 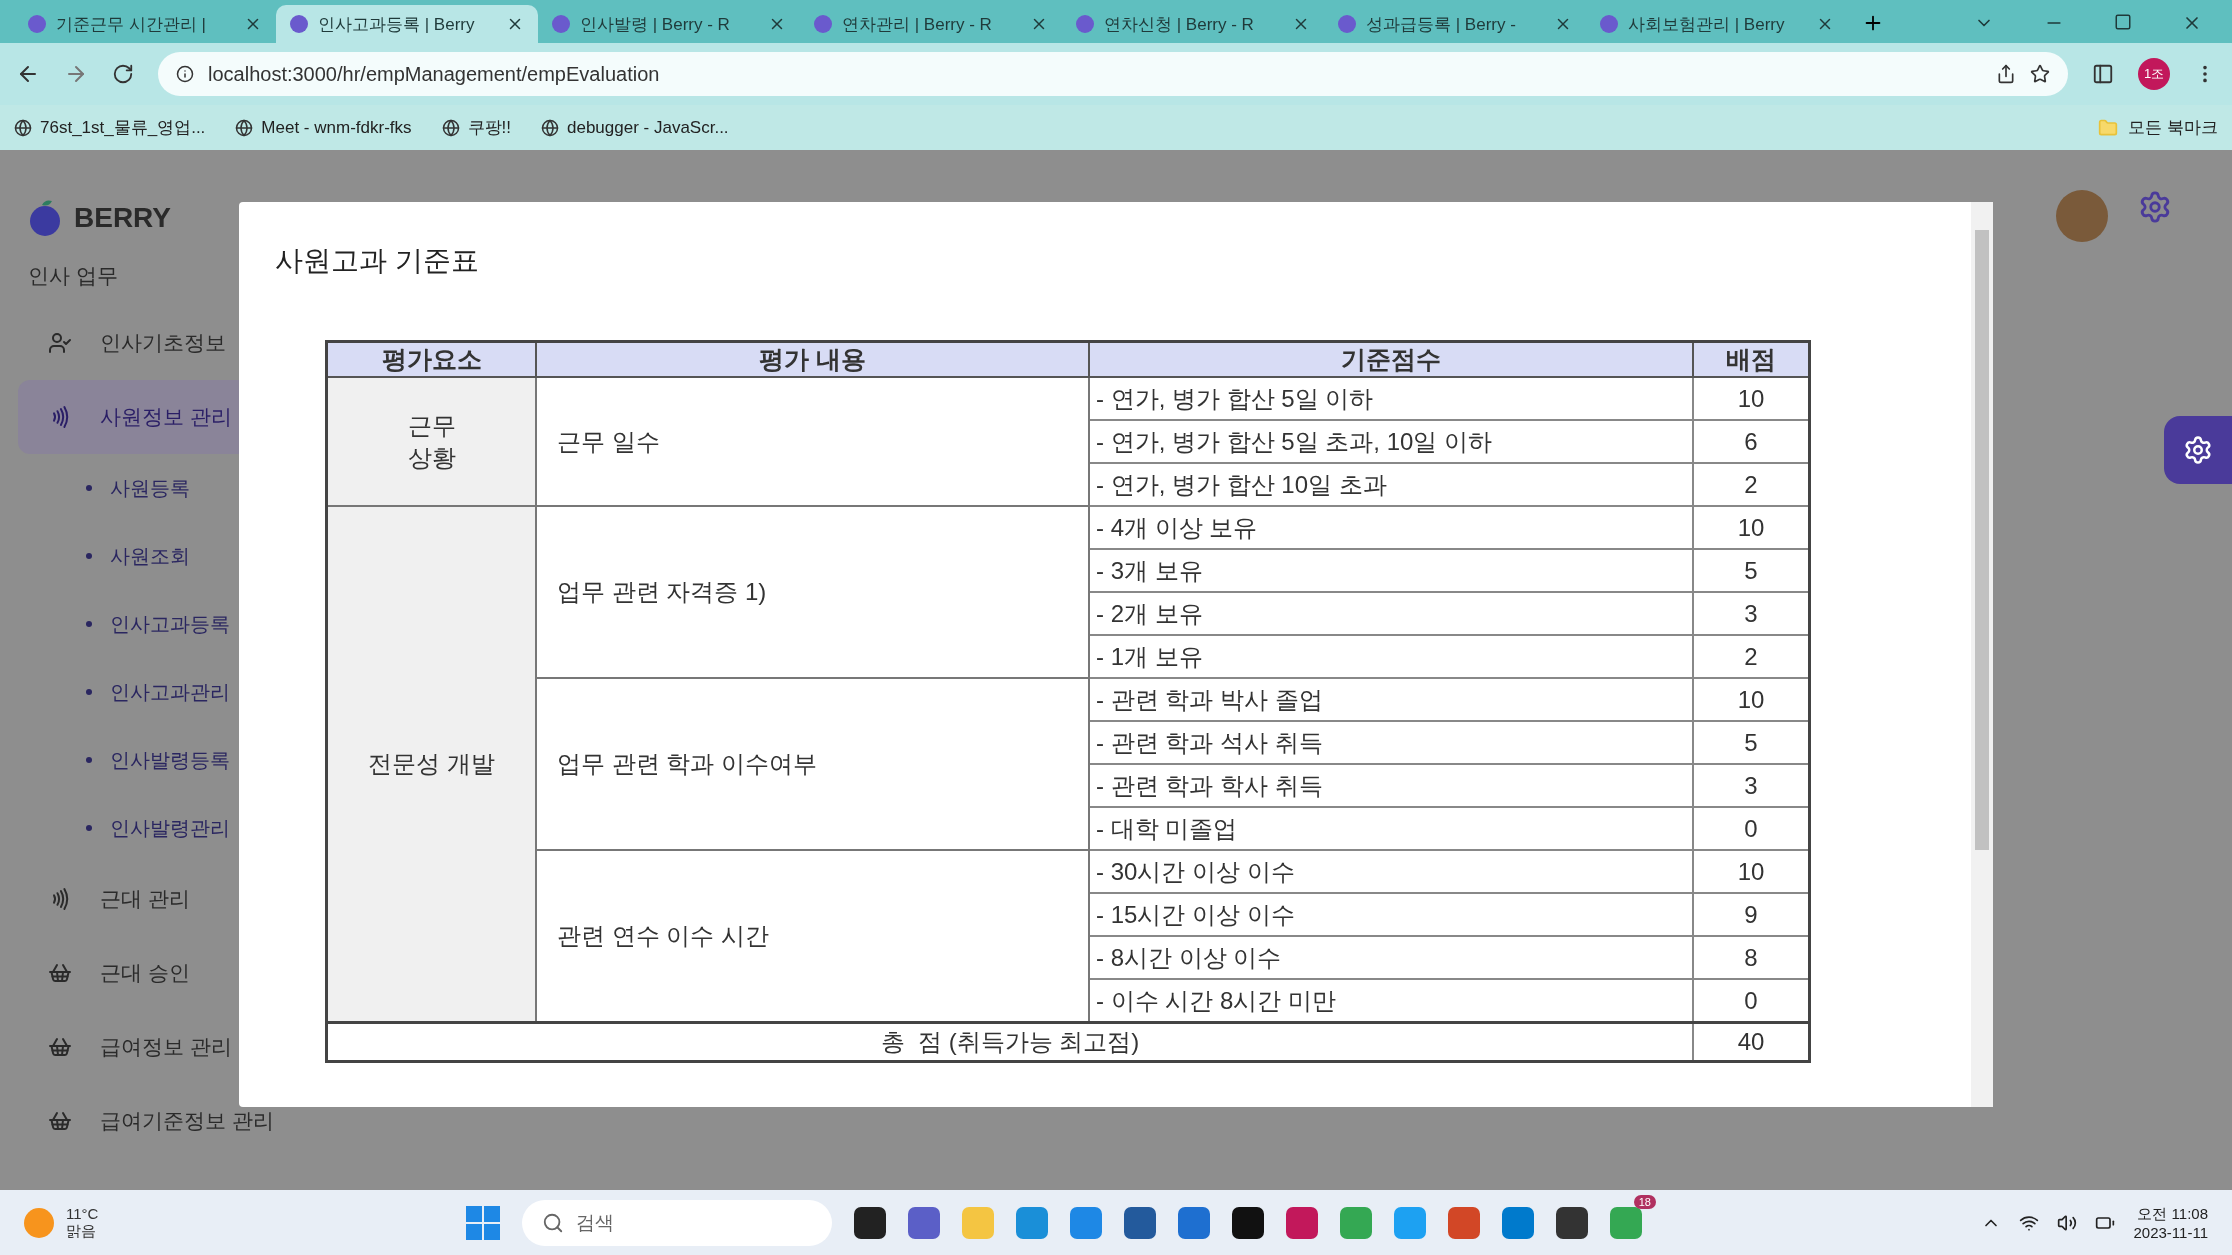 What do you see at coordinates (669, 24) in the screenshot?
I see `browser-tab: 인사발령 | Berry - R` at bounding box center [669, 24].